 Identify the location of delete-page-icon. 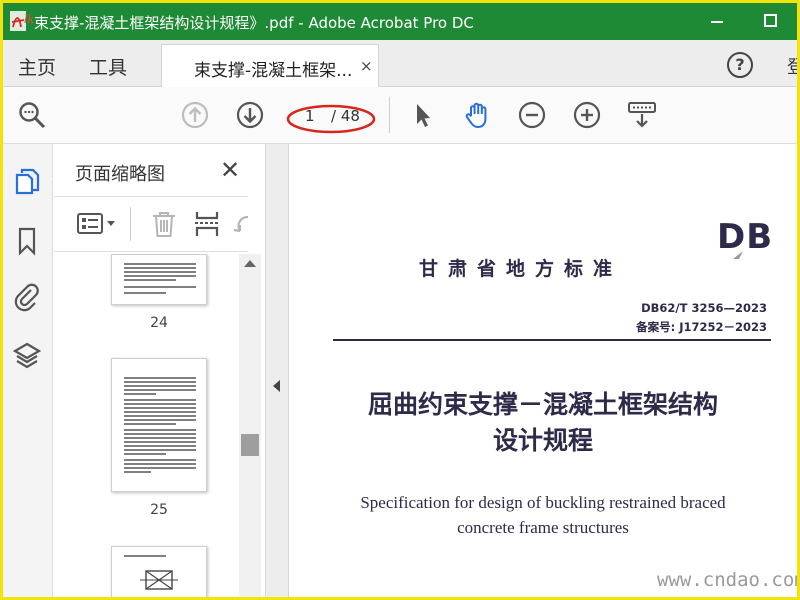
(164, 224).